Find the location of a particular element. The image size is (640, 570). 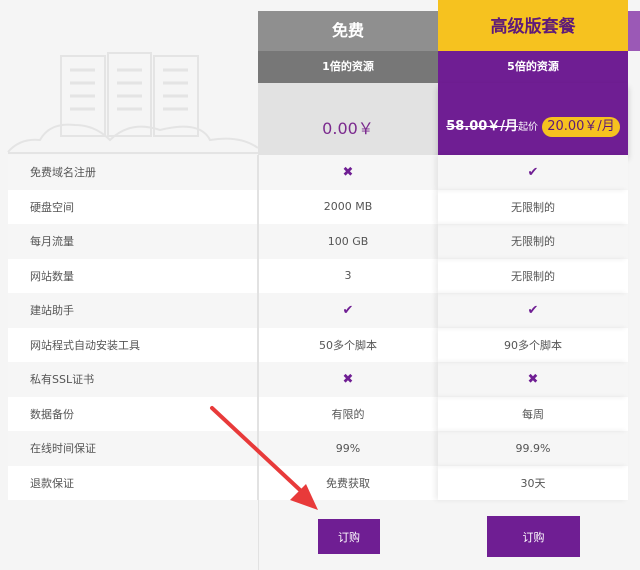

feature-label: 免费域名注册 is located at coordinates (133, 172).